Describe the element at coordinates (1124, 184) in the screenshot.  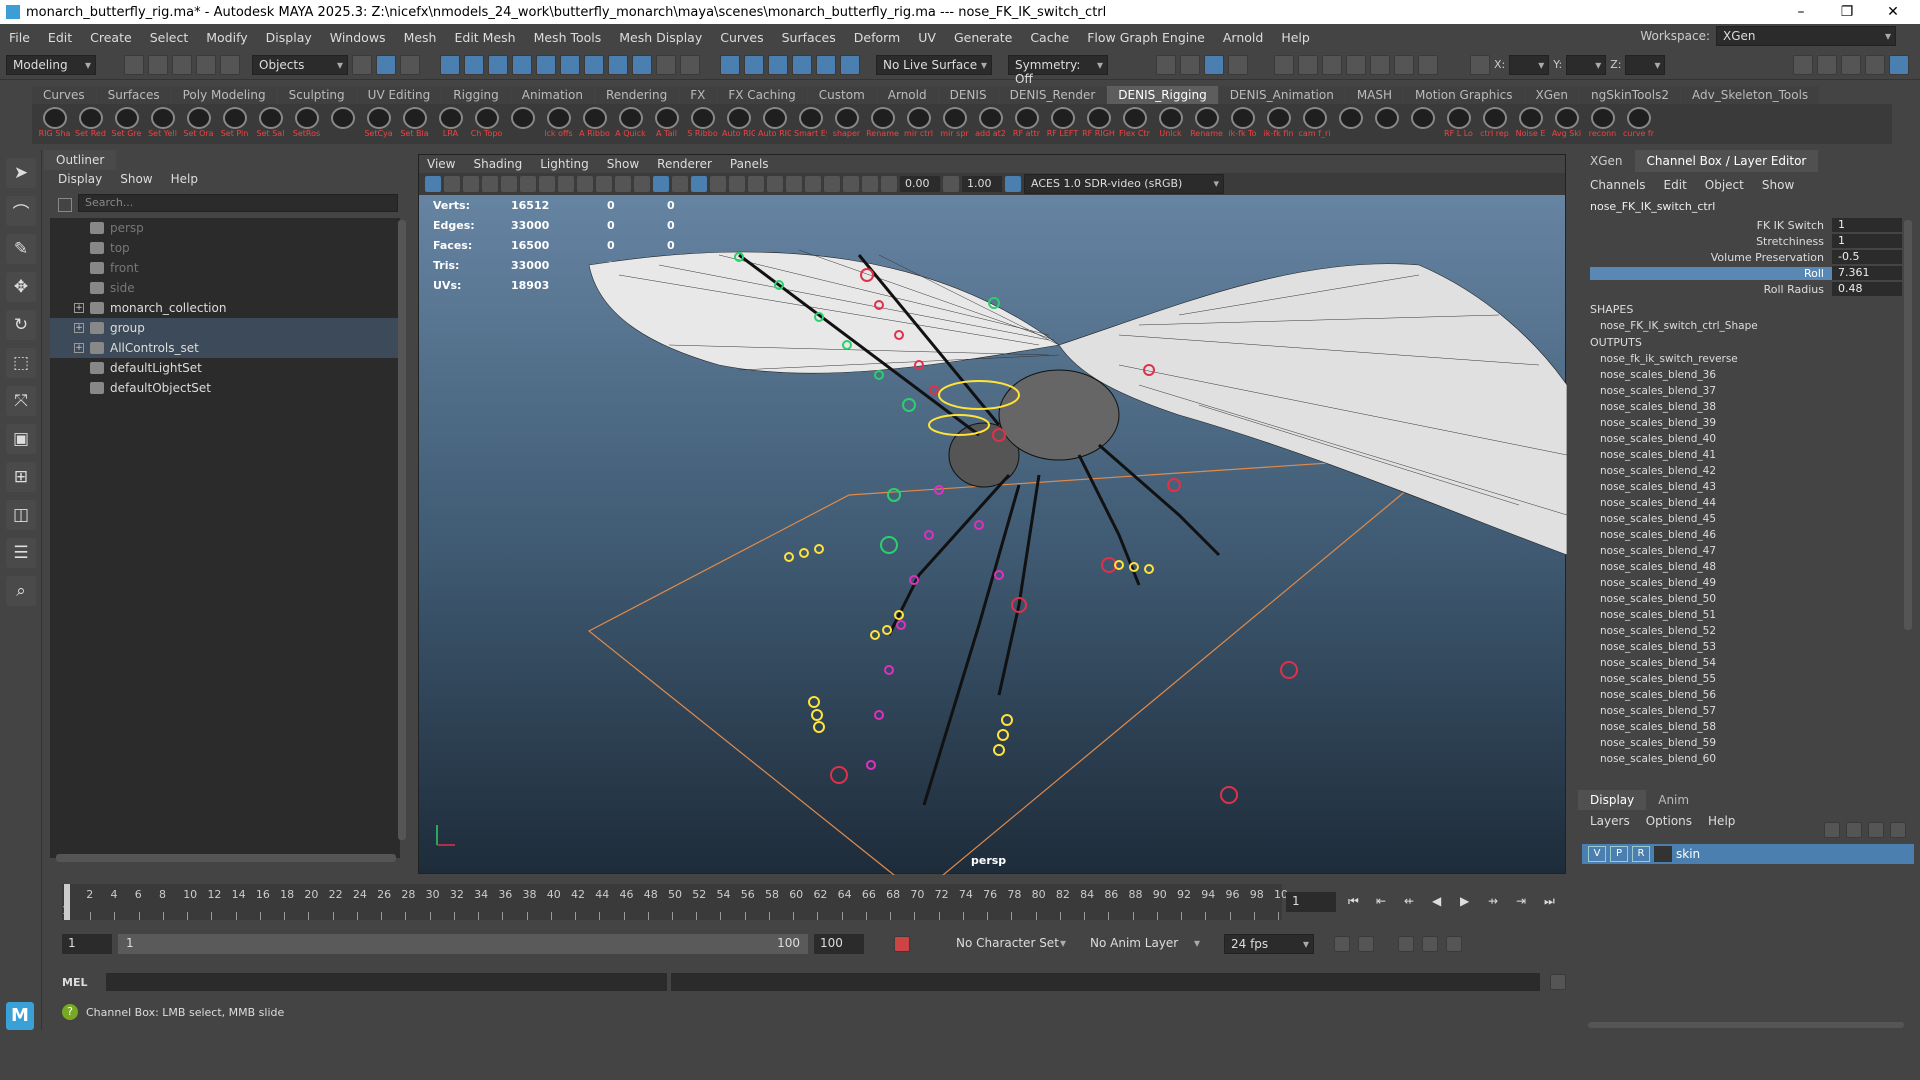
I see `colorspace-dropdown: ACES 1.0 SDR-video (sRGB)` at that location.